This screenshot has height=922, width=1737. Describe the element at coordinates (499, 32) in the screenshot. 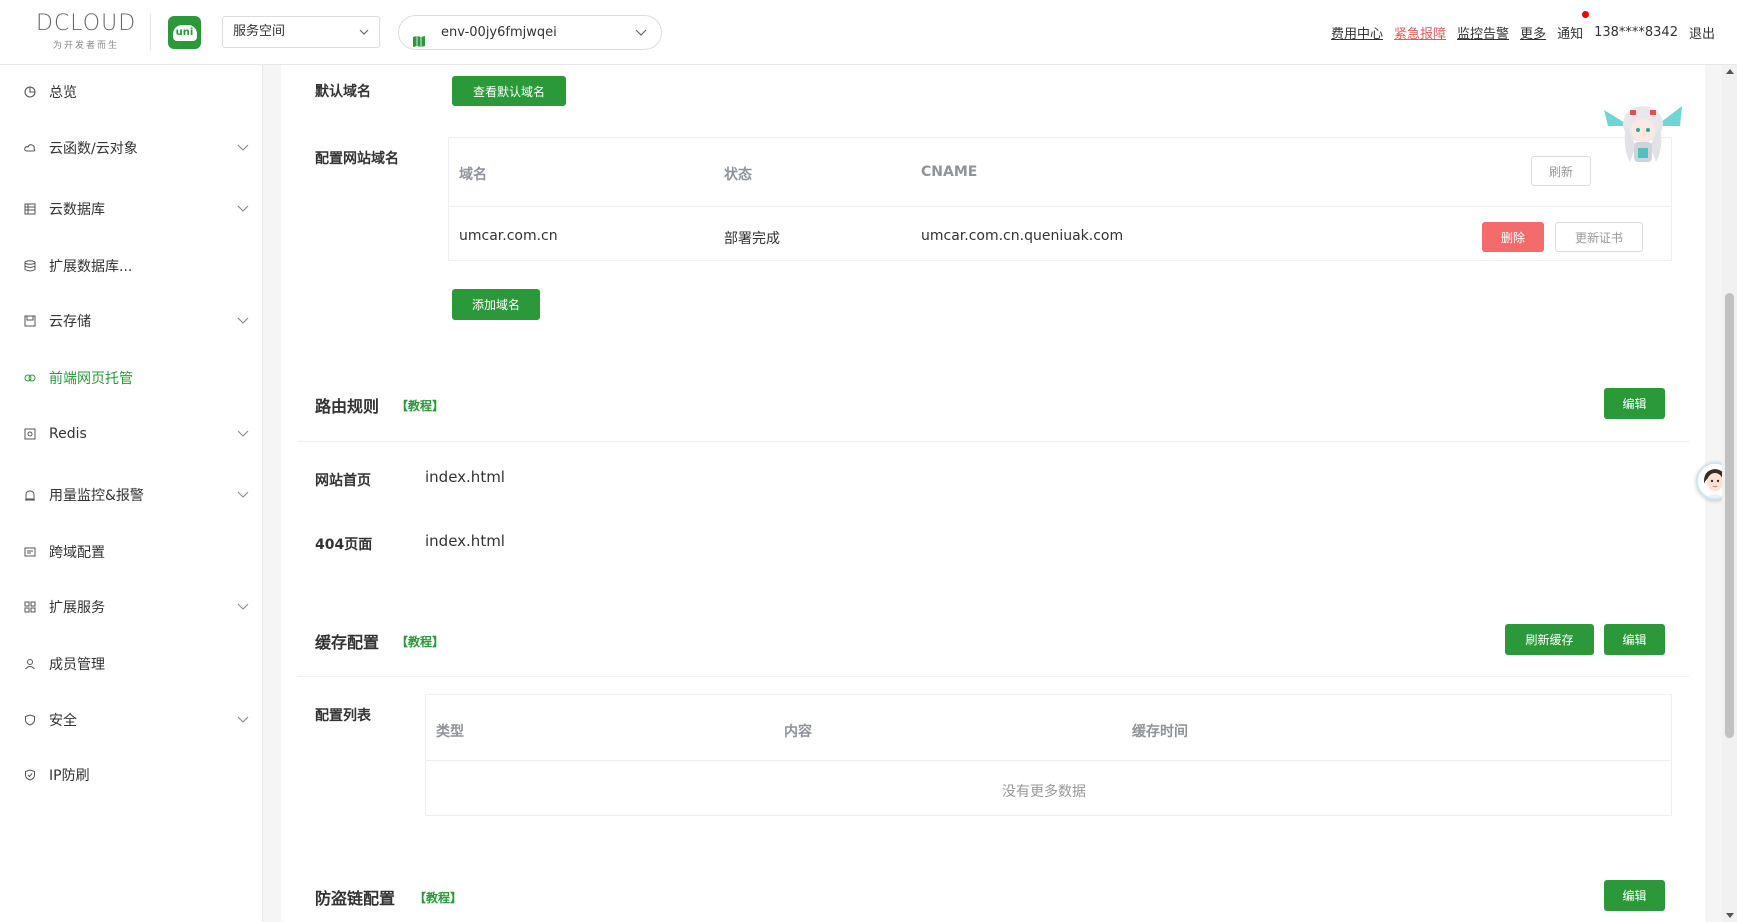

I see `env-select-value: env-00jy6fmjwqei` at that location.